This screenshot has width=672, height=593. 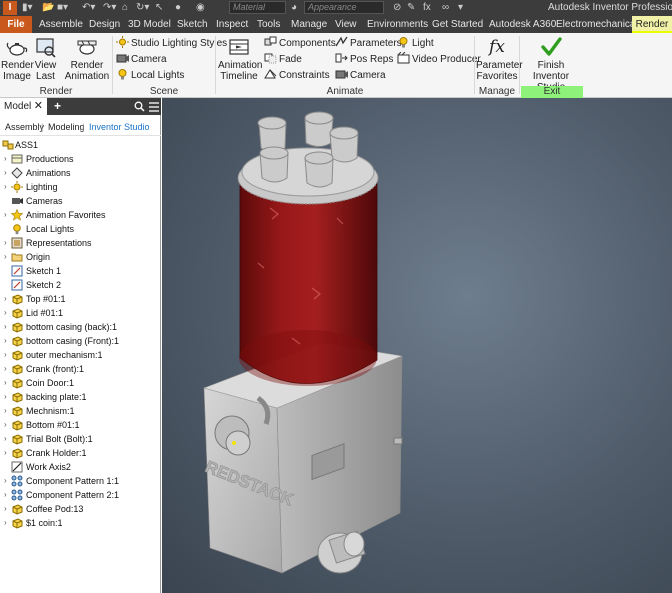 I want to click on render-image-button: Render Image, so click(x=17, y=59).